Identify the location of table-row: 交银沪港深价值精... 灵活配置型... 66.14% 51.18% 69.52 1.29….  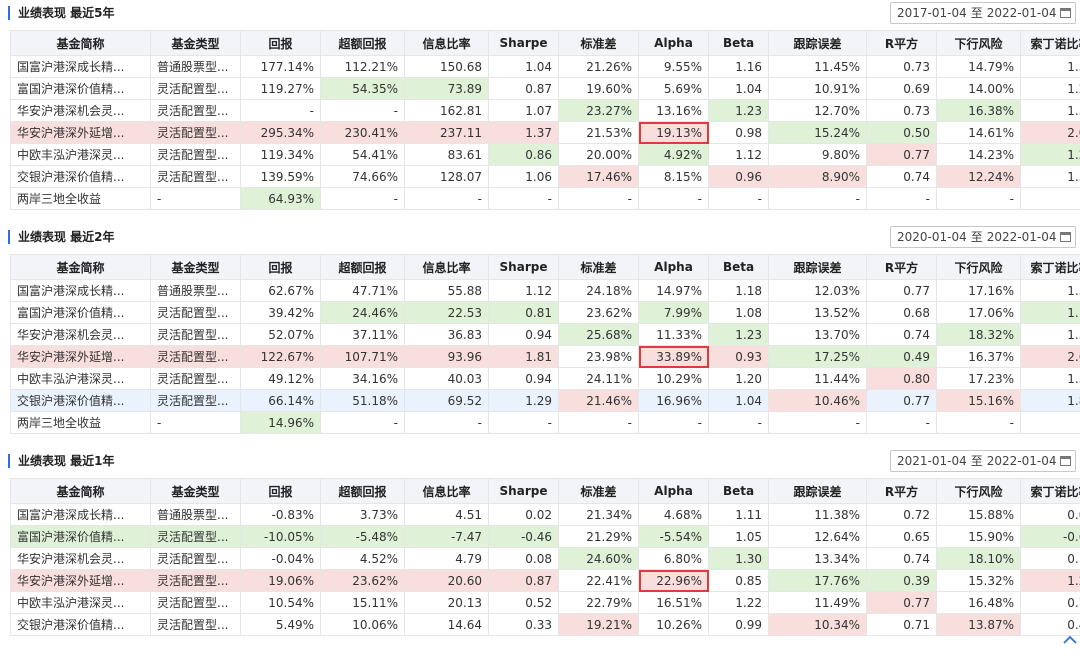
(545, 400).